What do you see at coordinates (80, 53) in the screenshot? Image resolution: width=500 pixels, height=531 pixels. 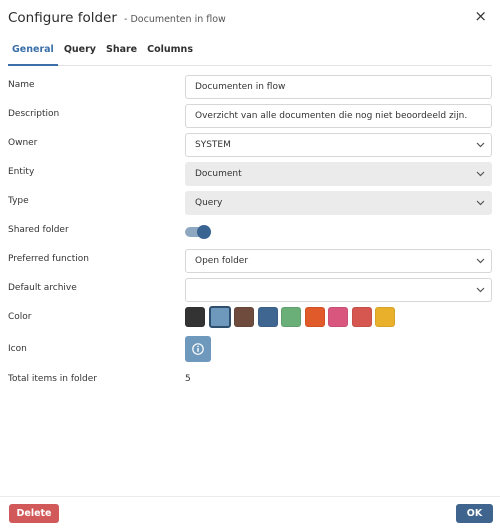 I see `tab-query: Query` at bounding box center [80, 53].